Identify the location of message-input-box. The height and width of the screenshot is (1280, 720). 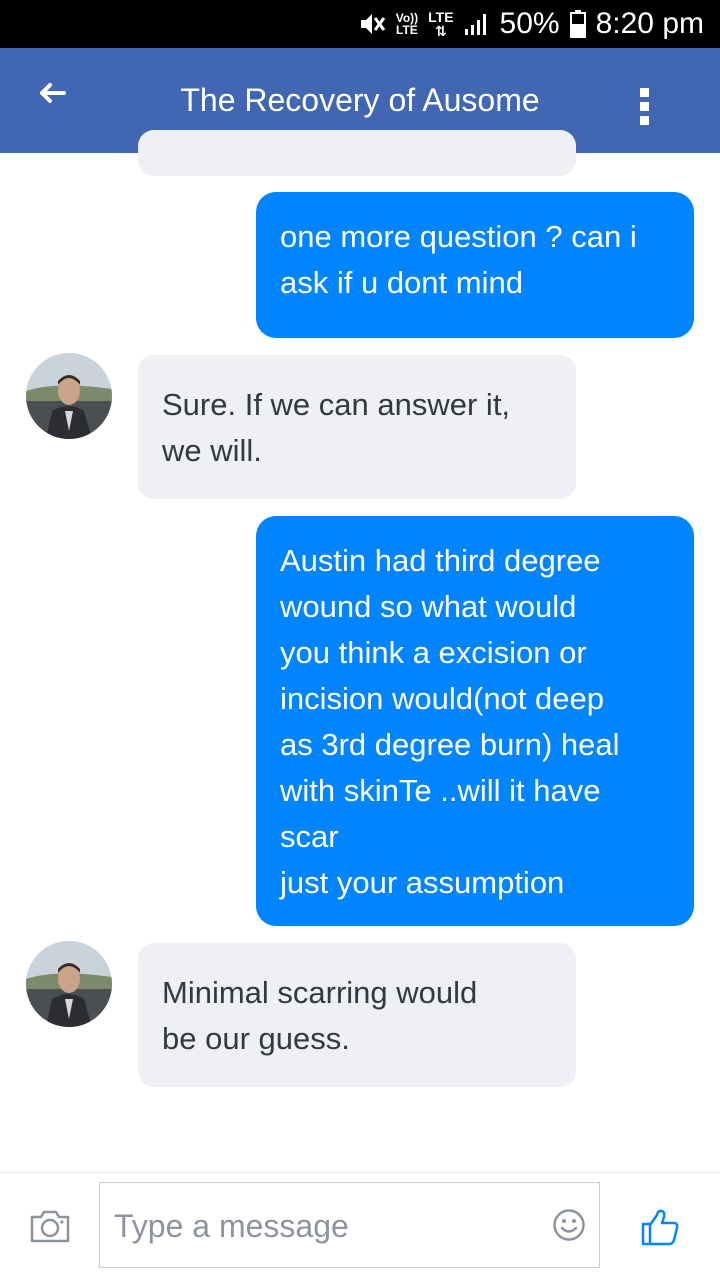
(349, 1225).